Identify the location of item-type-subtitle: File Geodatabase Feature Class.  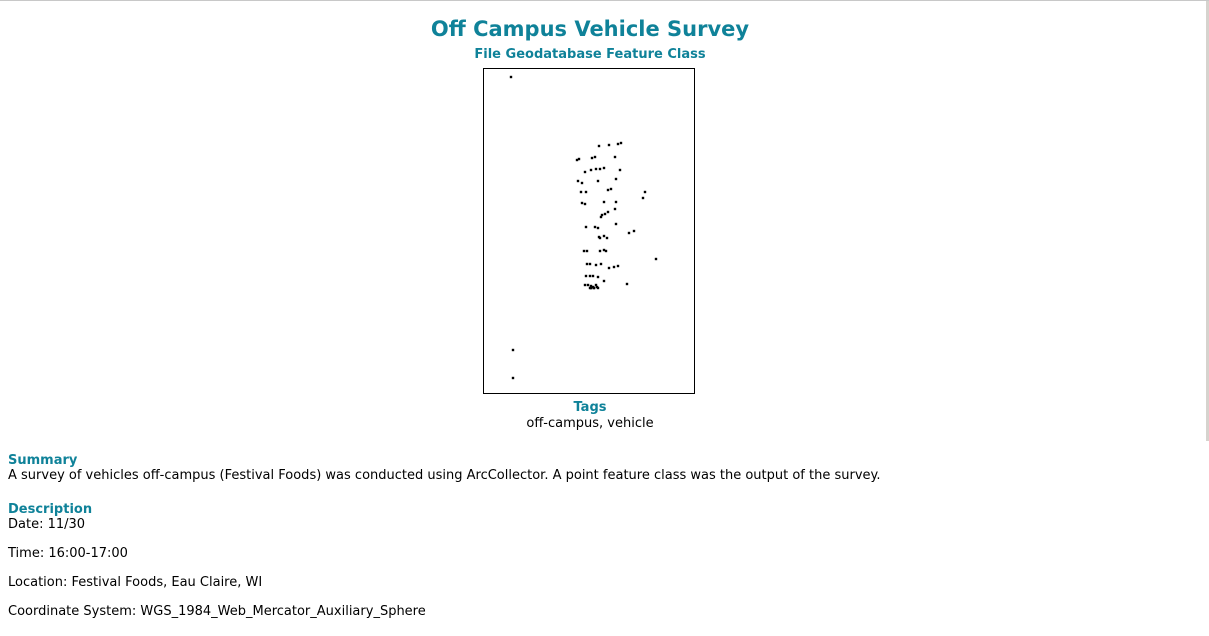
(590, 54).